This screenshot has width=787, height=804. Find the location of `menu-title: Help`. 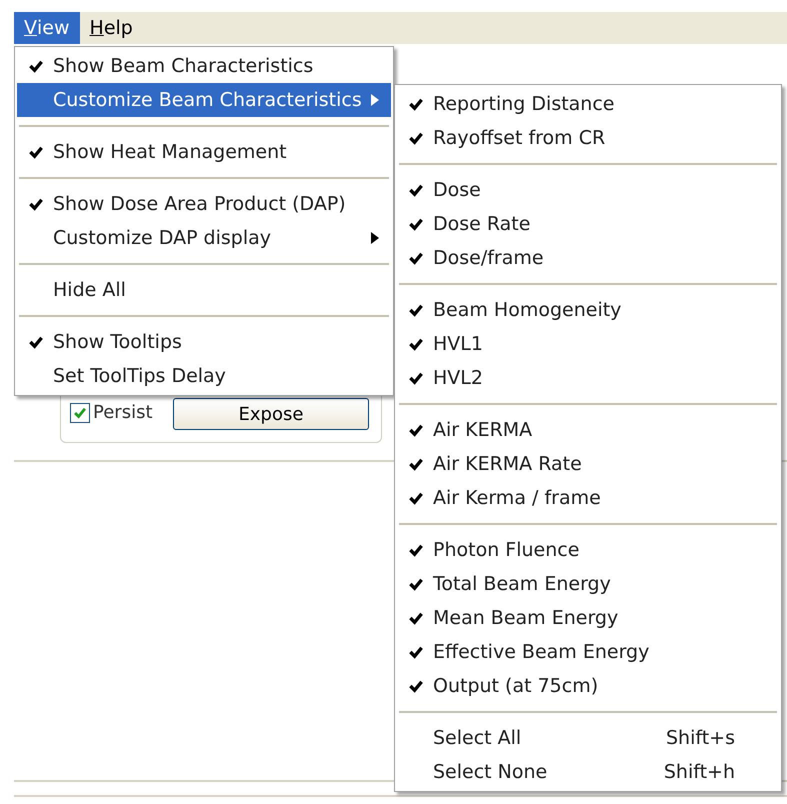

menu-title: Help is located at coordinates (111, 28).